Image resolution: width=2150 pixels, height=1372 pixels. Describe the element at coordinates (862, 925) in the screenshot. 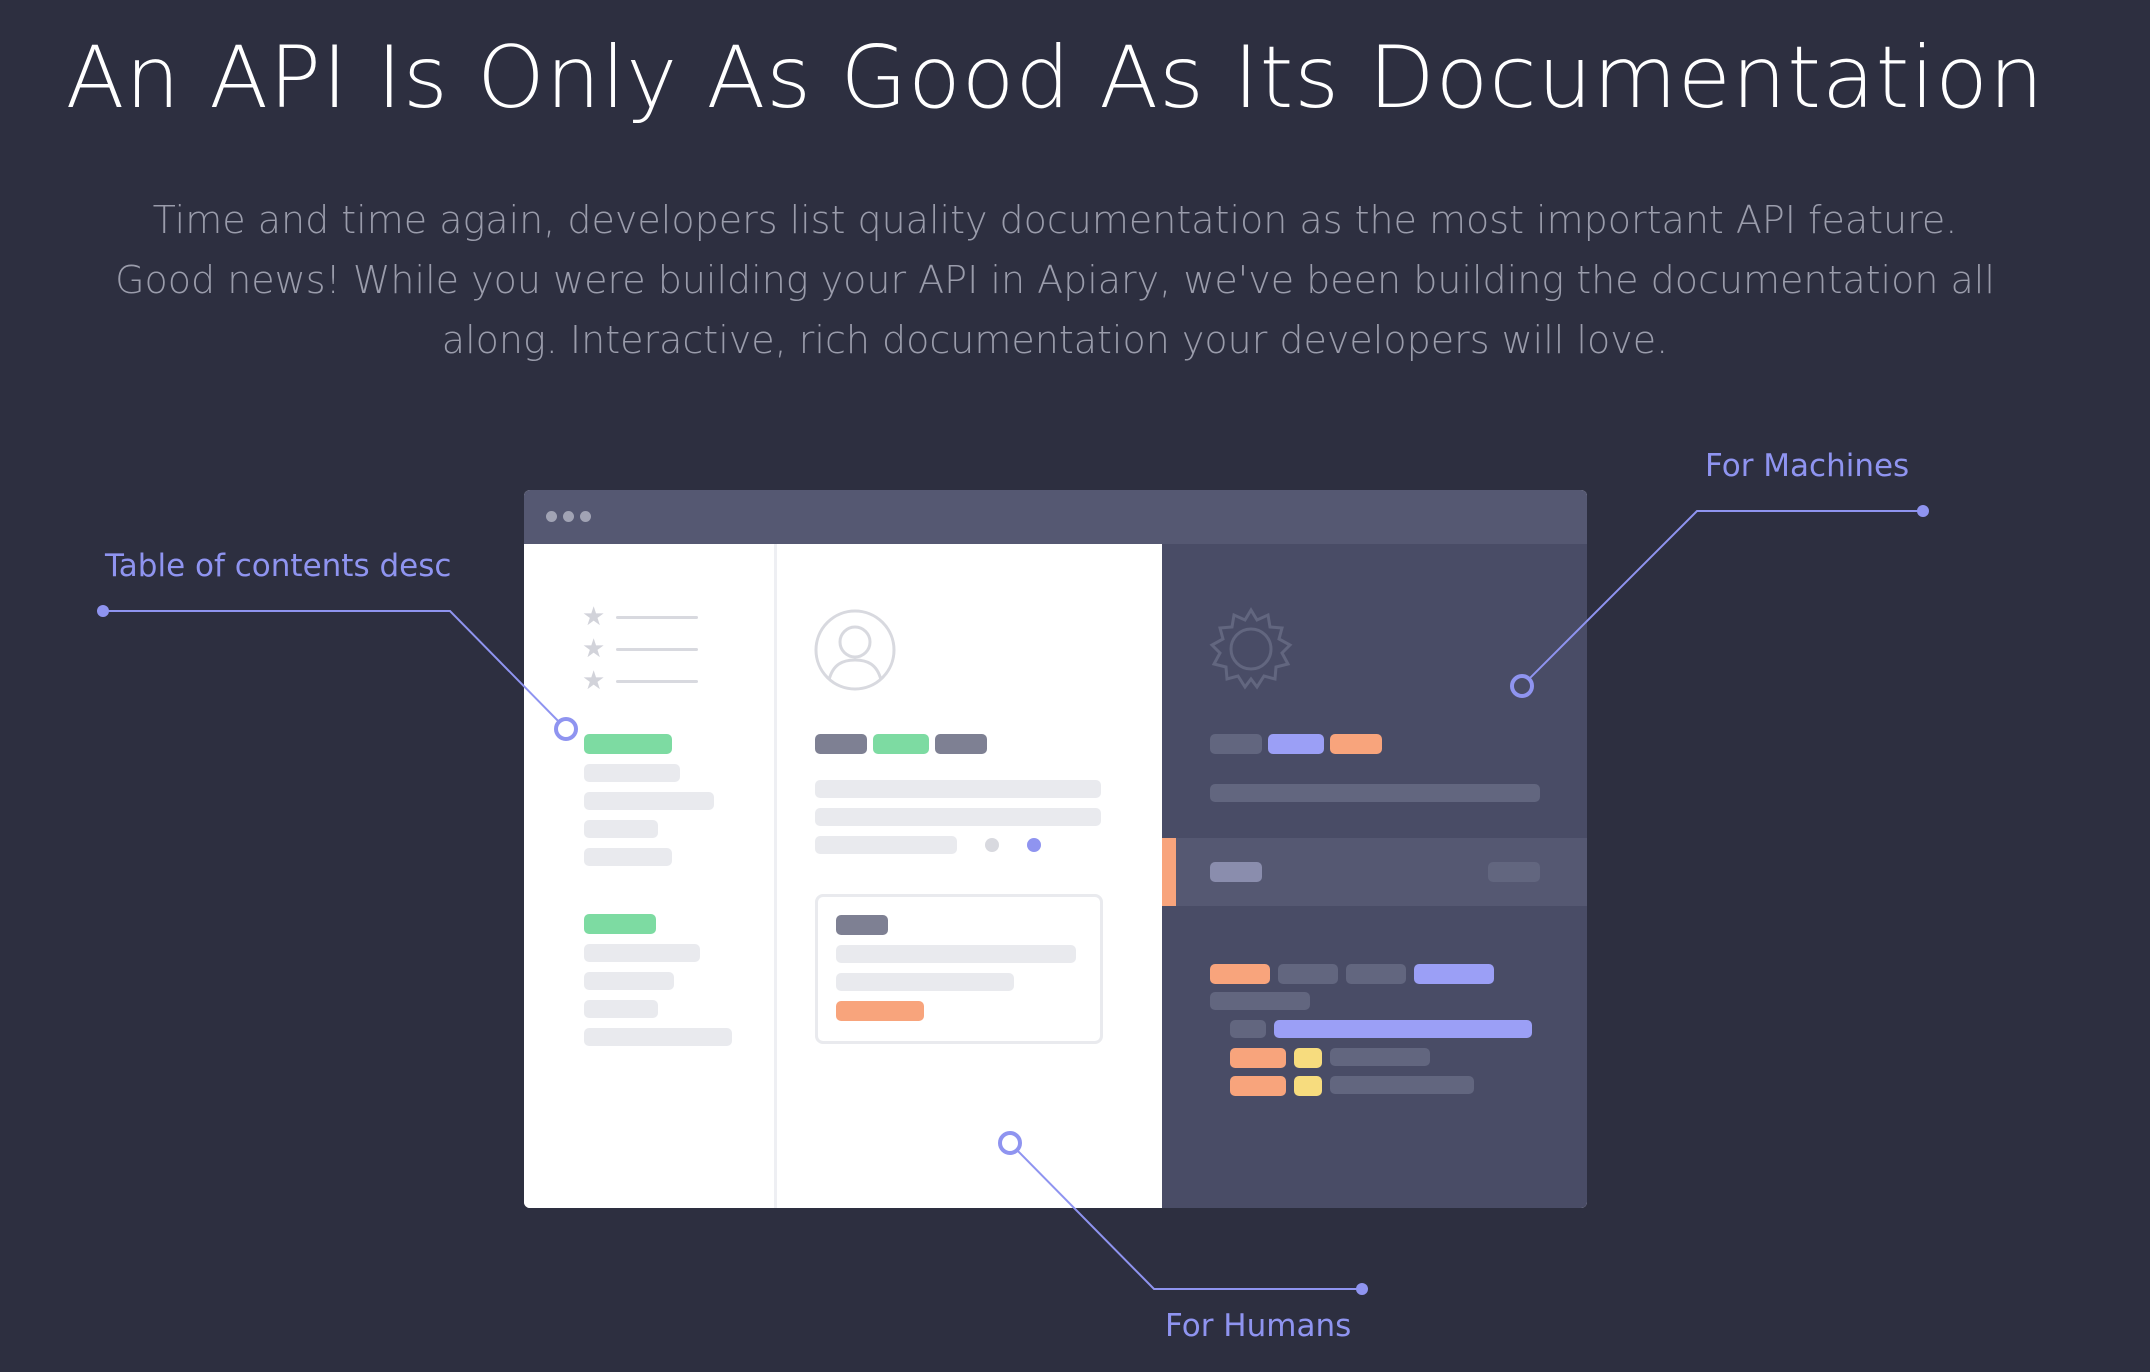

I see `card-label` at that location.